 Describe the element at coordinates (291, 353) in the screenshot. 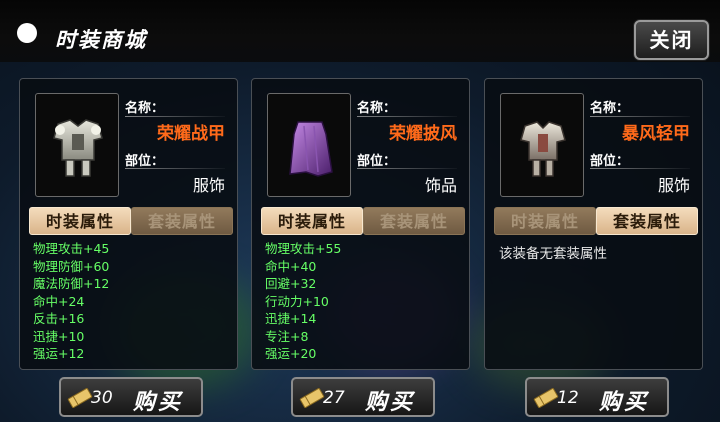

I see `stat-line: 强运+20` at that location.